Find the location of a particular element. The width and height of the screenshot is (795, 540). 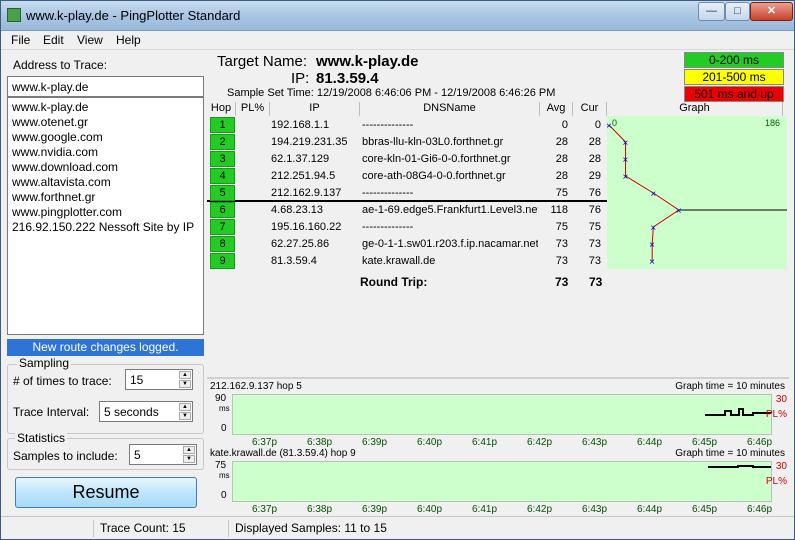

round-trip-avg: 73 is located at coordinates (562, 282).